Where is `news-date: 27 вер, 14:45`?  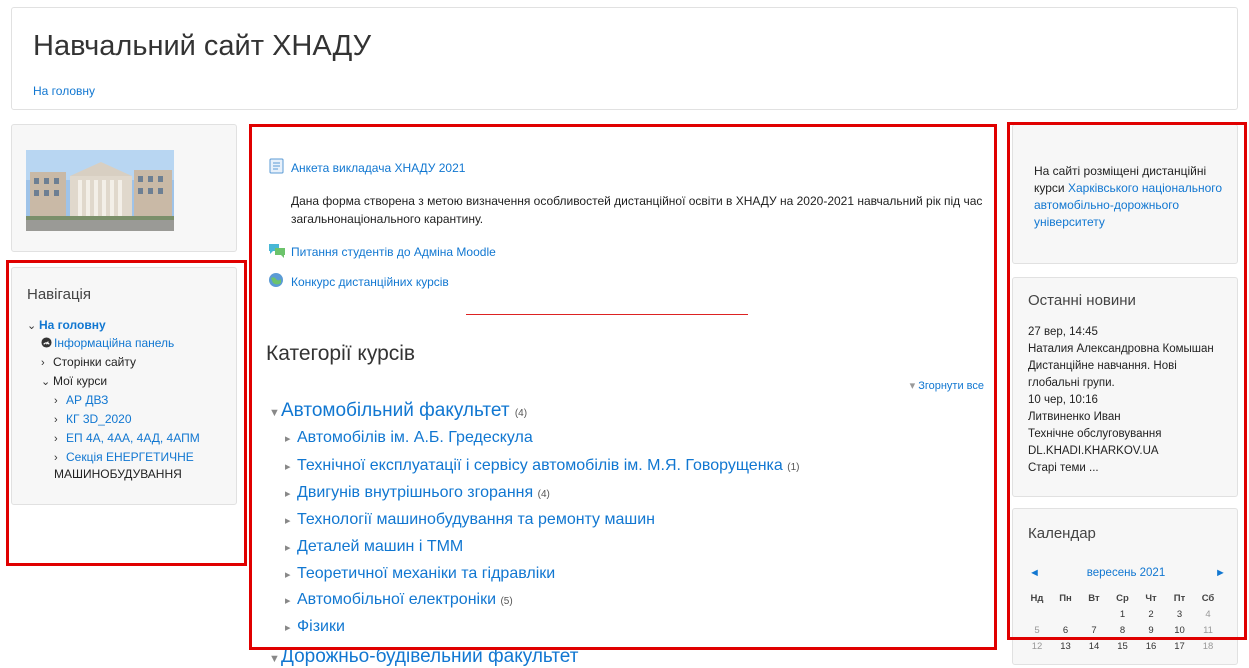
news-date: 27 вер, 14:45 is located at coordinates (1063, 332).